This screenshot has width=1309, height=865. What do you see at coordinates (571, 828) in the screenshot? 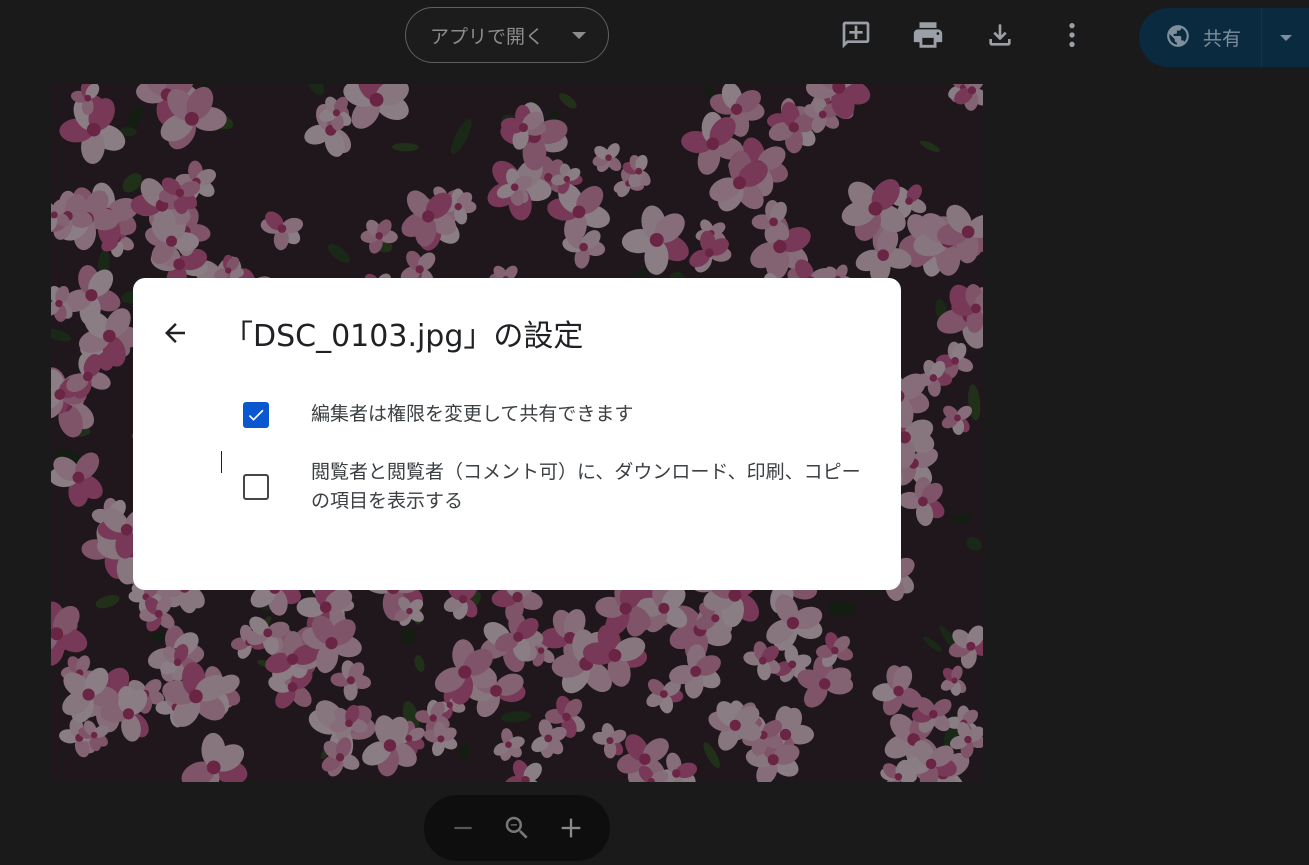
I see `zoom-in-icon` at bounding box center [571, 828].